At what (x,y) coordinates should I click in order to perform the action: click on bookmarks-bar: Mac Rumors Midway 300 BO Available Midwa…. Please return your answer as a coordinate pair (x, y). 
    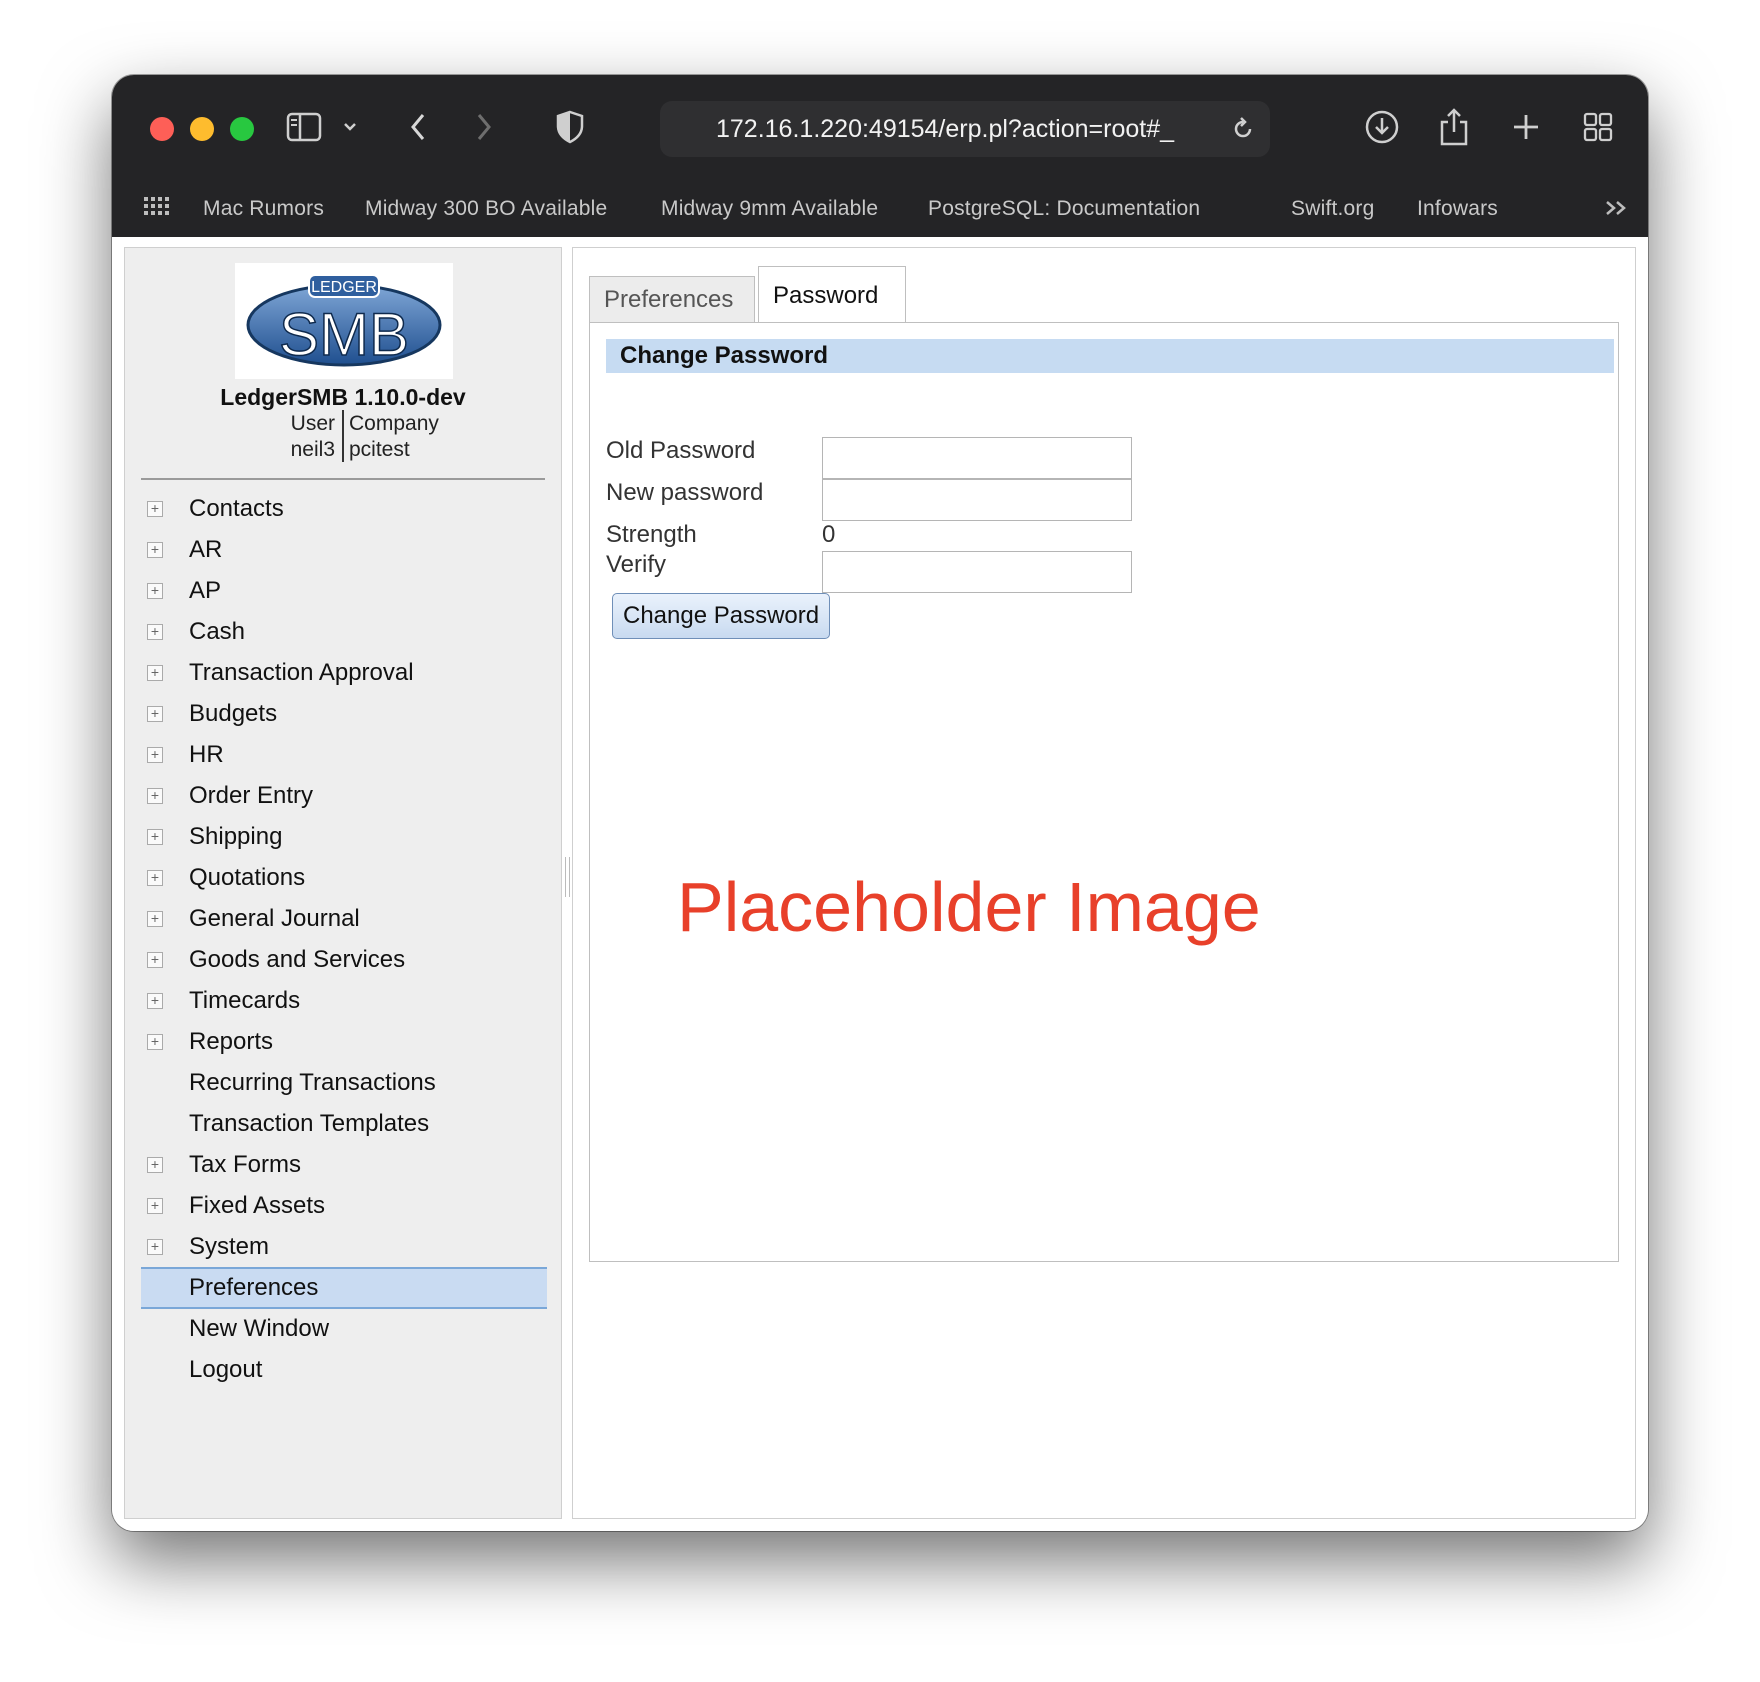
    Looking at the image, I should click on (880, 210).